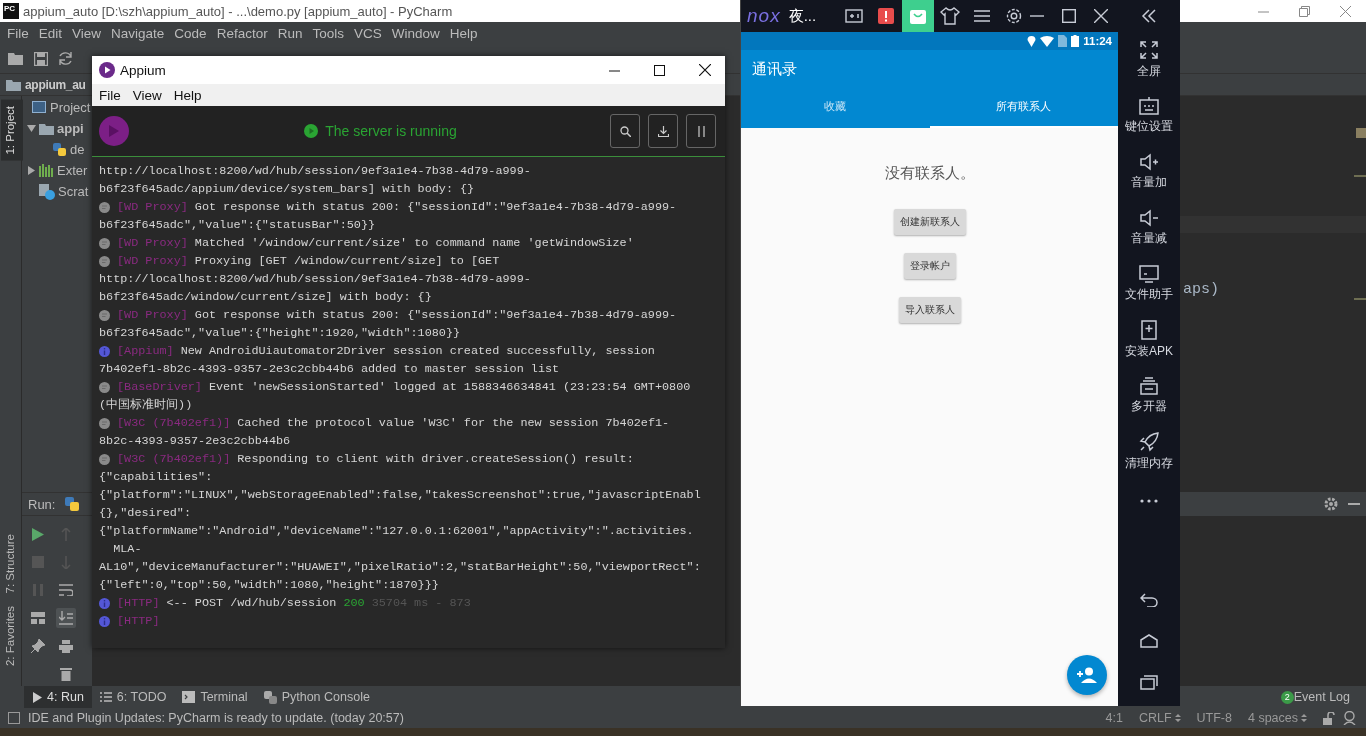 This screenshot has height=736, width=1366. Describe the element at coordinates (774, 68) in the screenshot. I see `app-title: 通讯录` at that location.